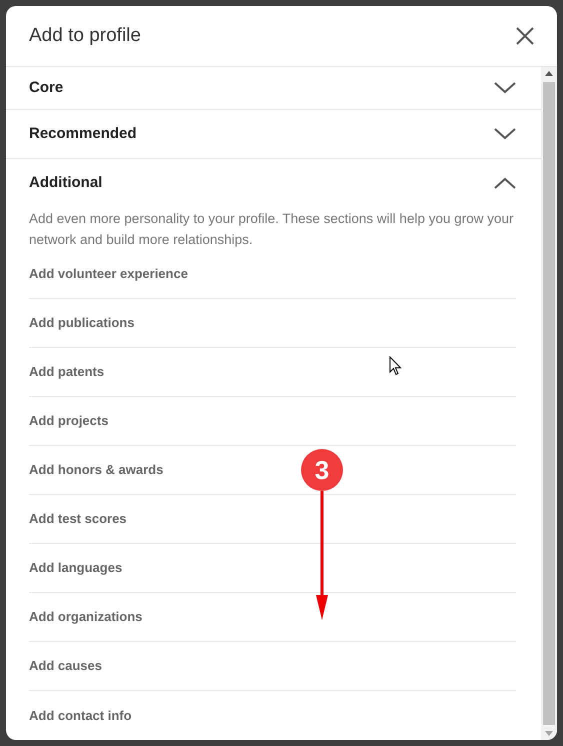 The height and width of the screenshot is (746, 563). What do you see at coordinates (549, 403) in the screenshot?
I see `scrollbar` at bounding box center [549, 403].